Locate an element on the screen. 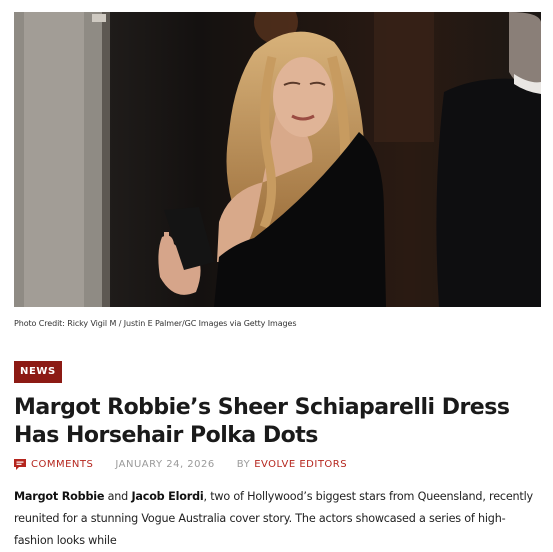 Image resolution: width=553 pixels, height=552 pixels. comments-label: COMMENTS is located at coordinates (62, 464).